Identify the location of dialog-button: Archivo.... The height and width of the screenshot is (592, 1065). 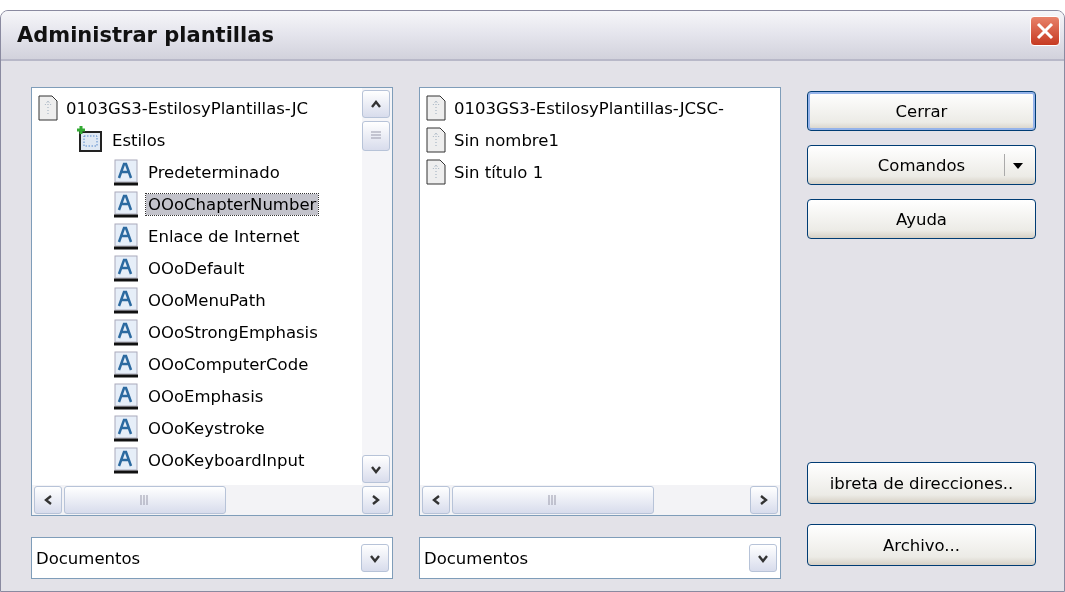
(921, 545).